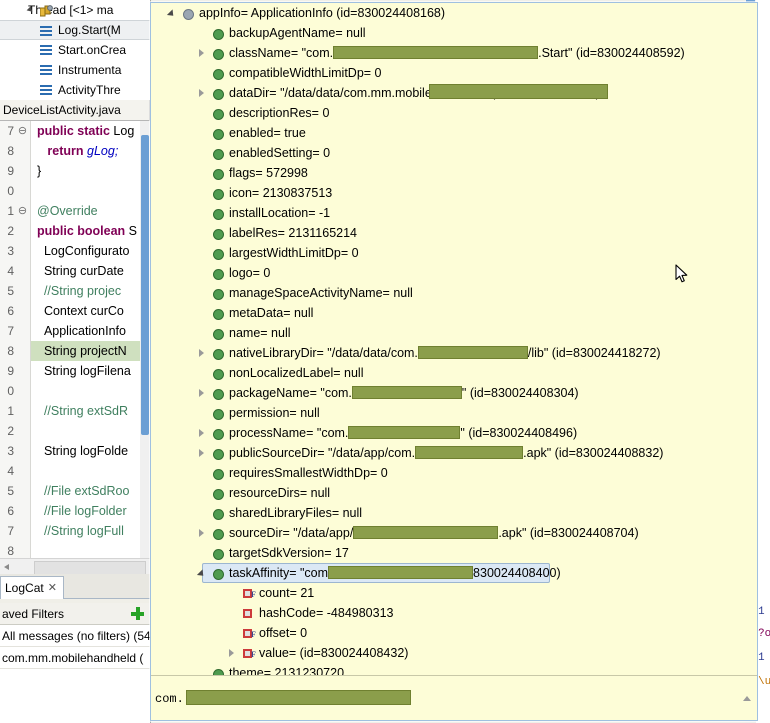  What do you see at coordinates (75, 90) in the screenshot?
I see `debug-frame-row: ActivityThre` at bounding box center [75, 90].